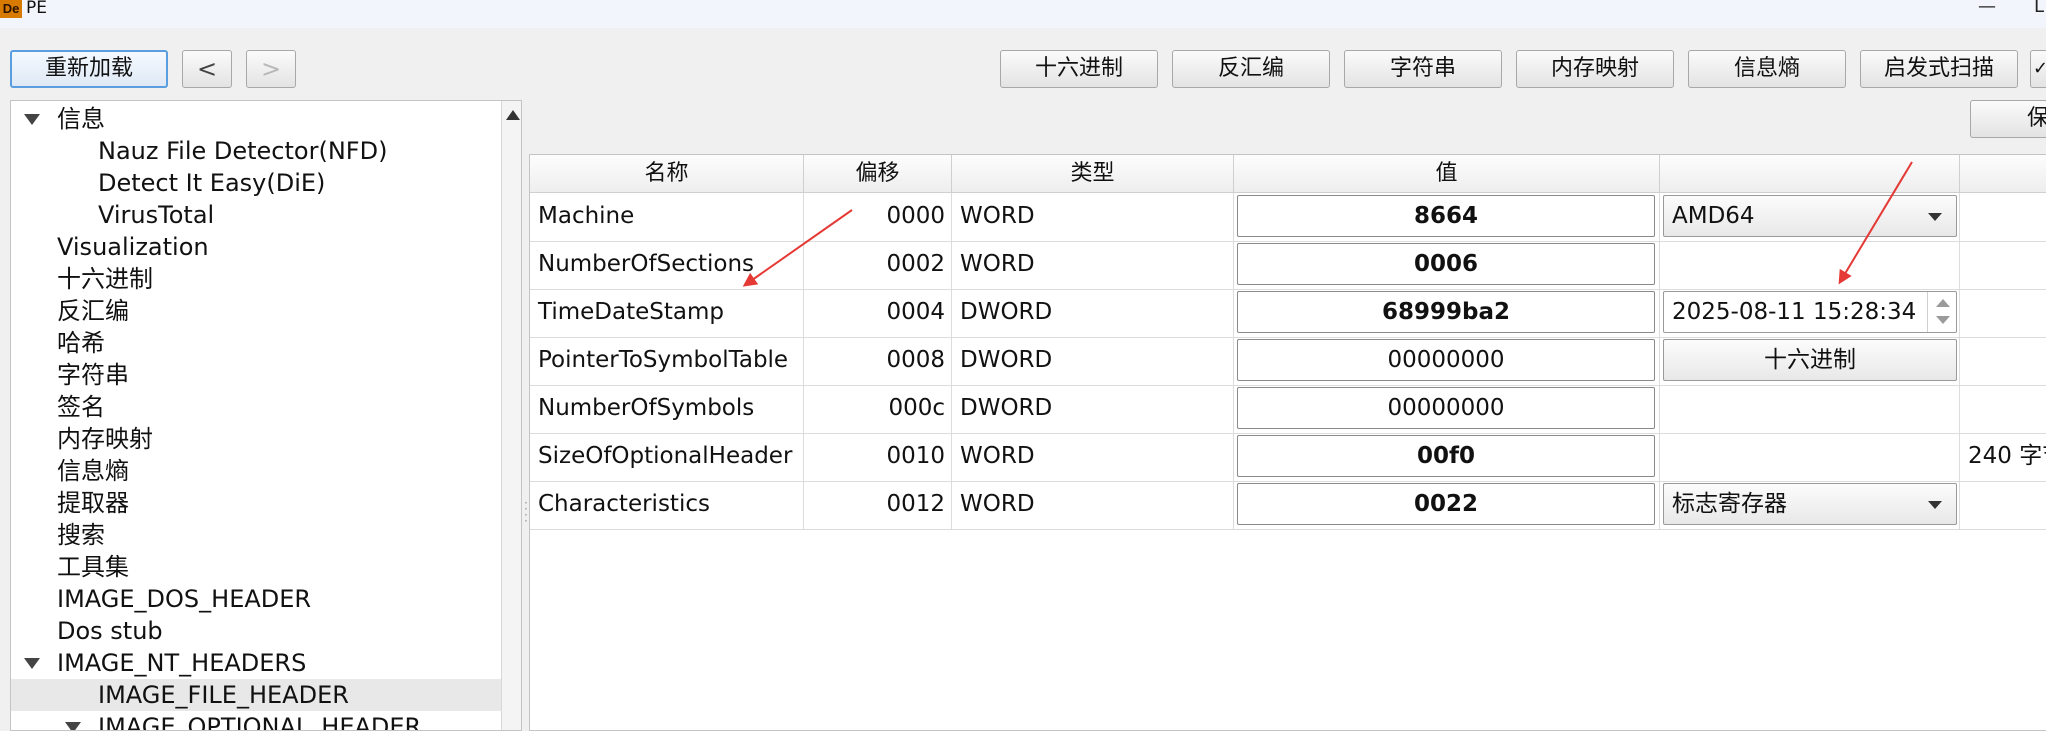 This screenshot has width=2046, height=731. I want to click on table-row: NumberOfSections 0002 WORD 0006, so click(1288, 265).